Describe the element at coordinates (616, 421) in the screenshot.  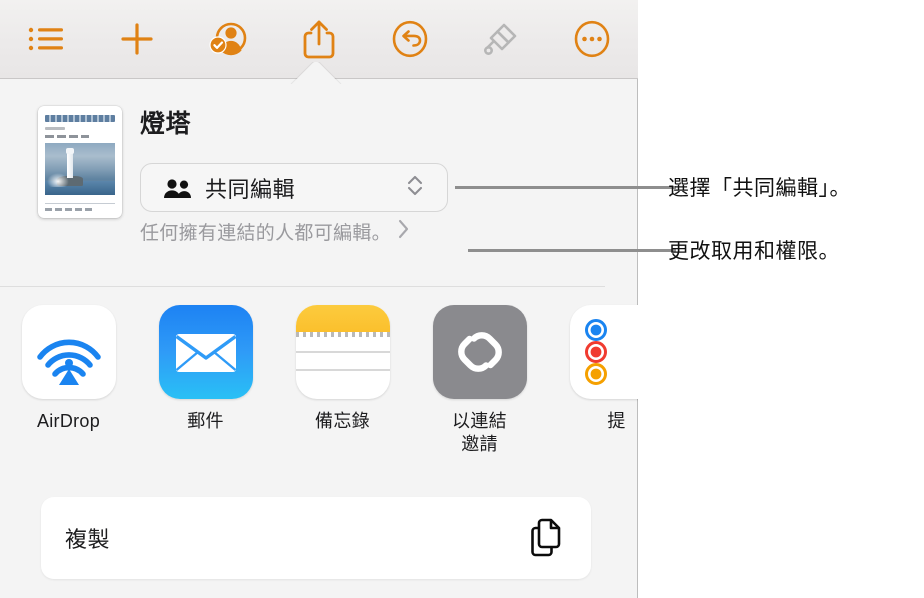
I see `share-target-label: 提` at that location.